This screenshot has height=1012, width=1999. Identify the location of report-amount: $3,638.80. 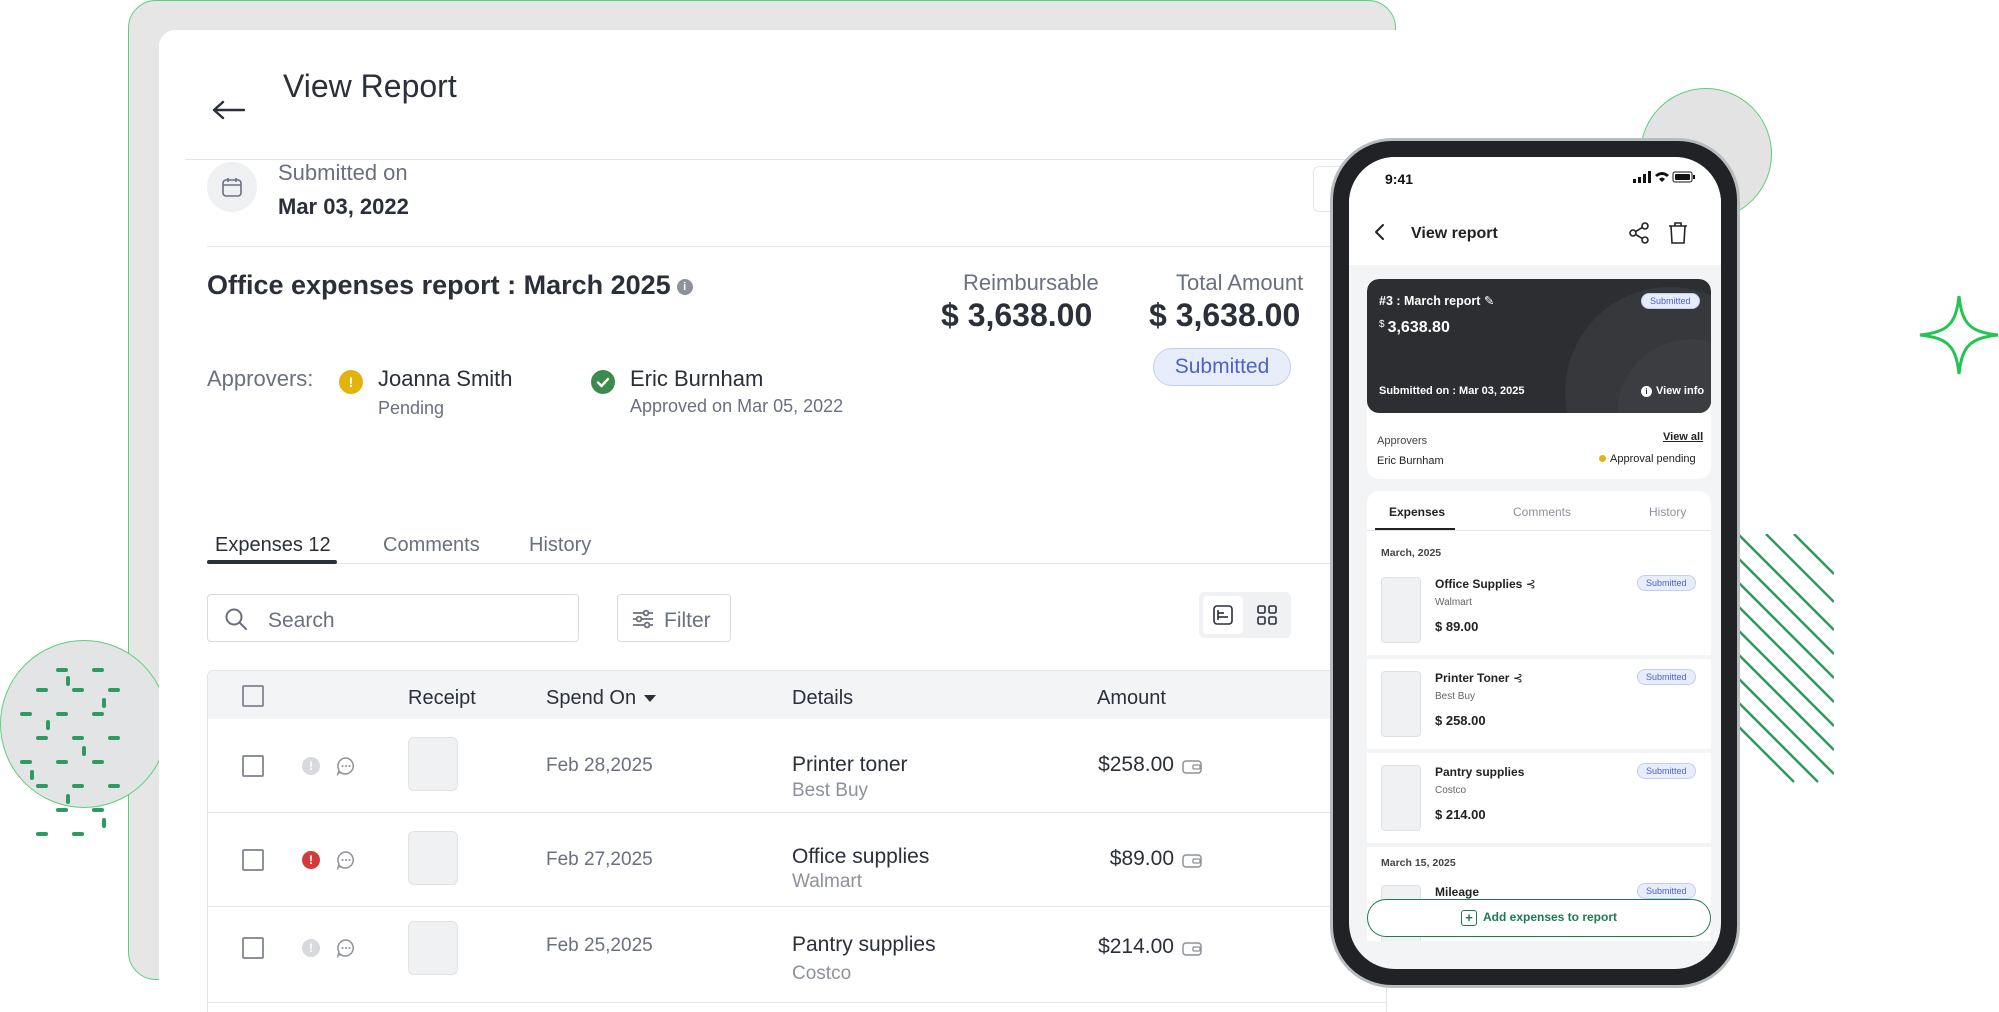
(1414, 328).